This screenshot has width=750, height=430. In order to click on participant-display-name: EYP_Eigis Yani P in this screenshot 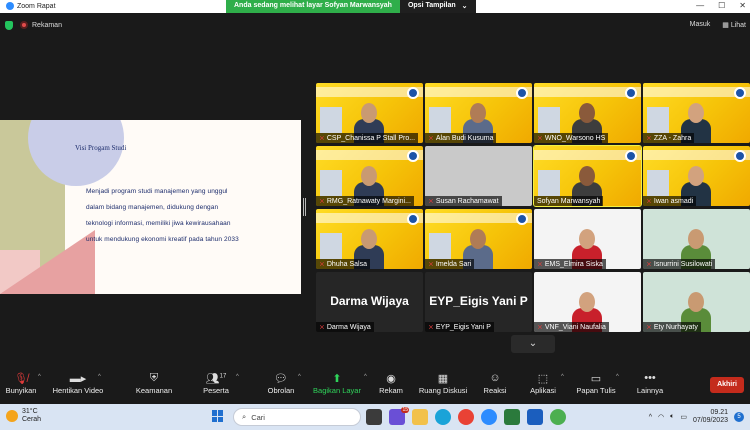, I will do `click(478, 301)`.